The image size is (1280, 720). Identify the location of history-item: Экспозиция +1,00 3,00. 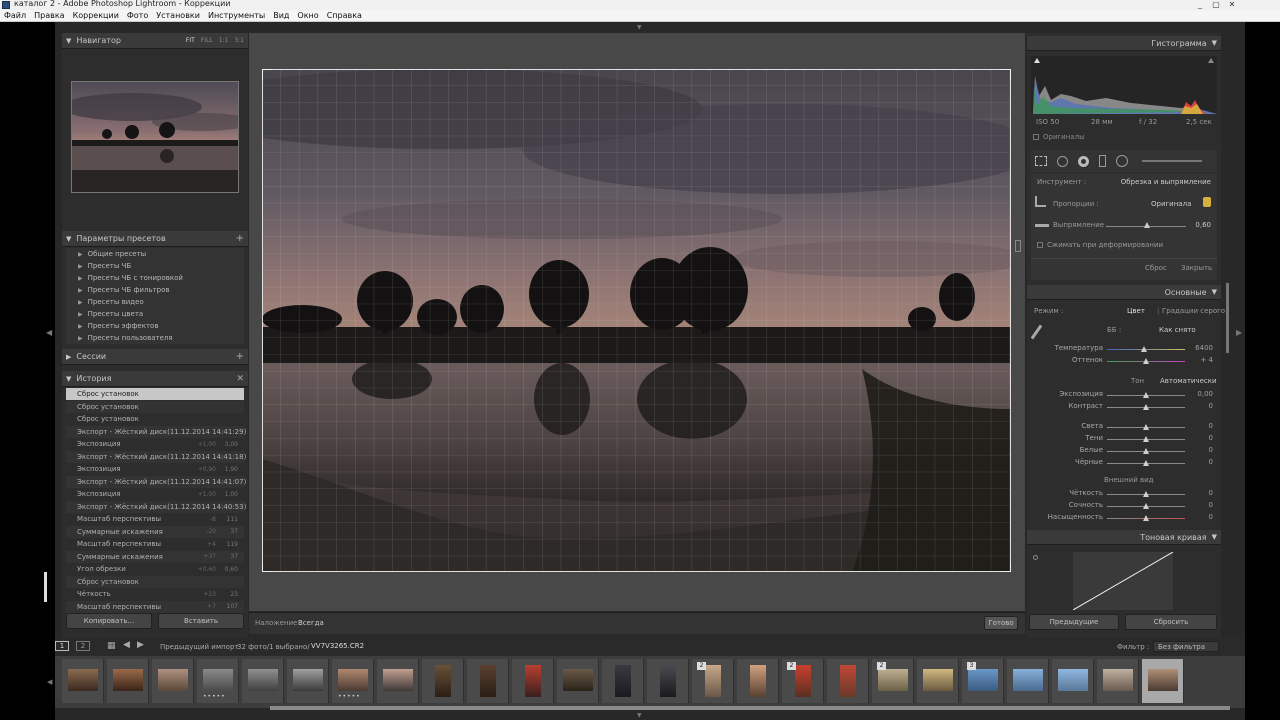
(155, 444).